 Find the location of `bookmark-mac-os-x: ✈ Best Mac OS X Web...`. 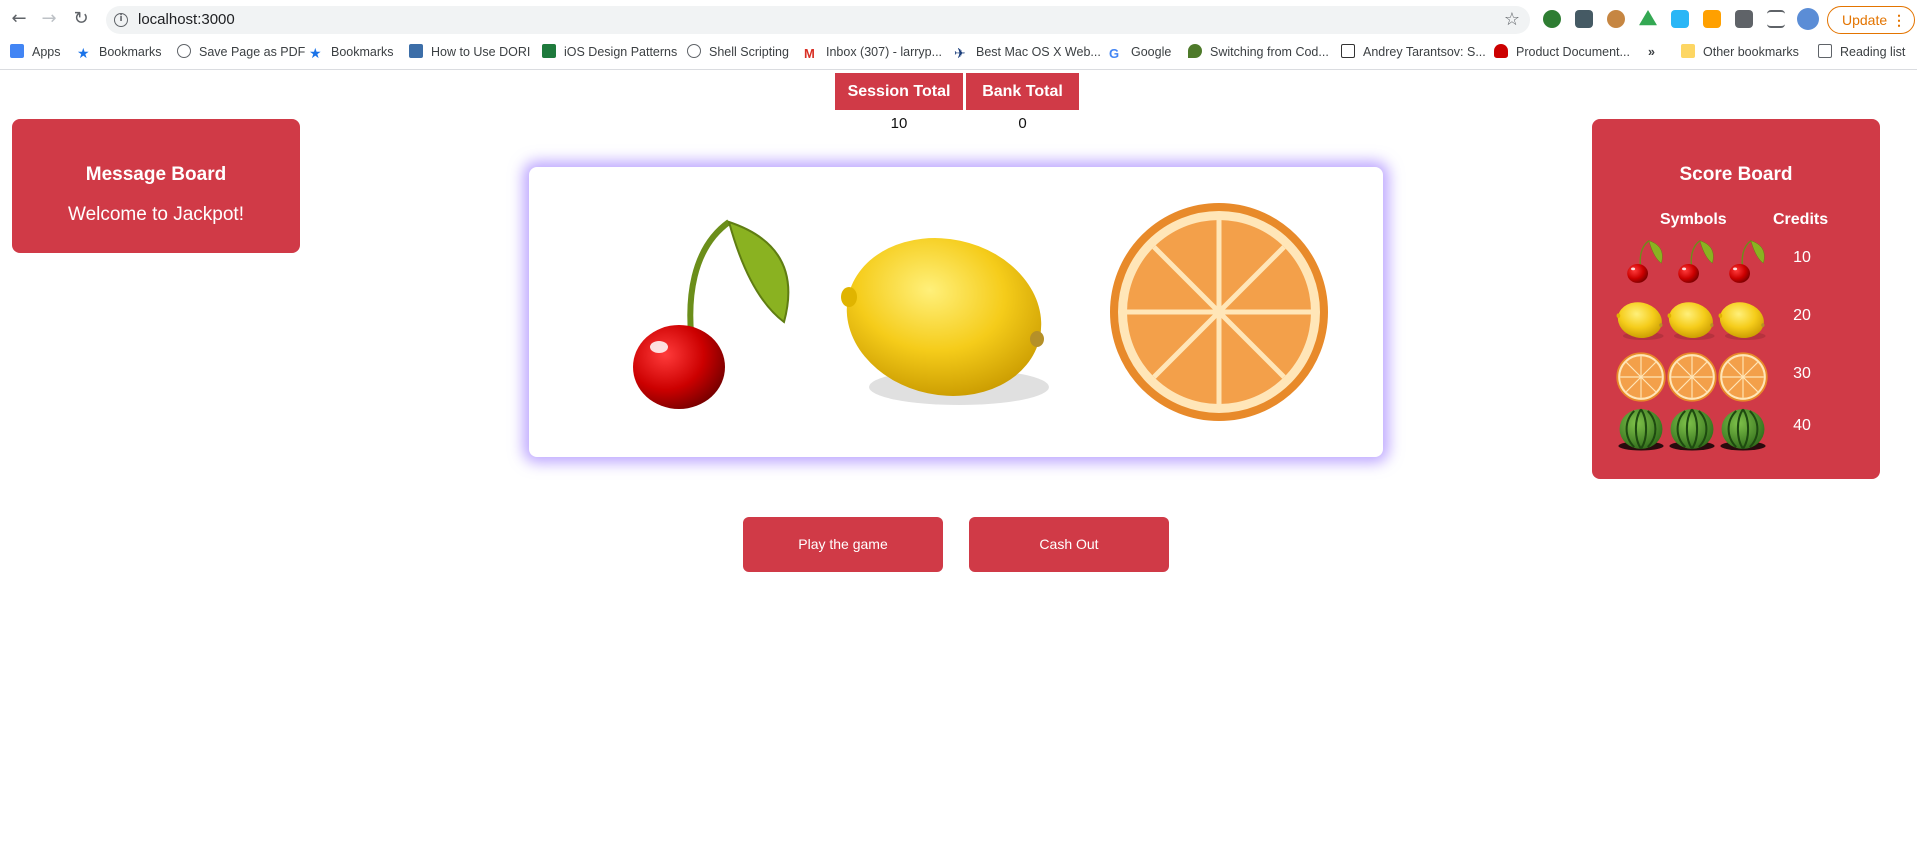

bookmark-mac-os-x: ✈ Best Mac OS X Web... is located at coordinates (1027, 52).